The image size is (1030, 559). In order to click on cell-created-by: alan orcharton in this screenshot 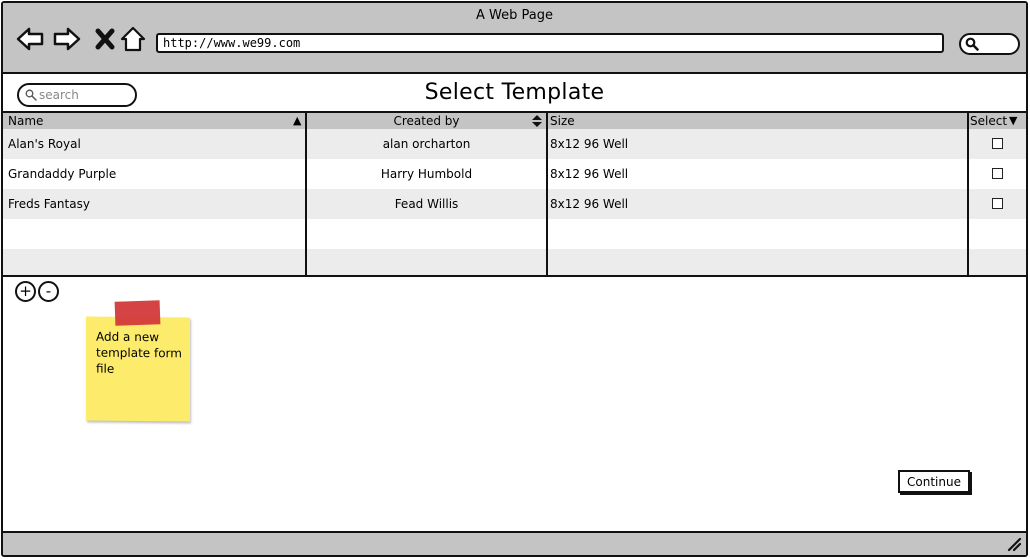, I will do `click(426, 144)`.